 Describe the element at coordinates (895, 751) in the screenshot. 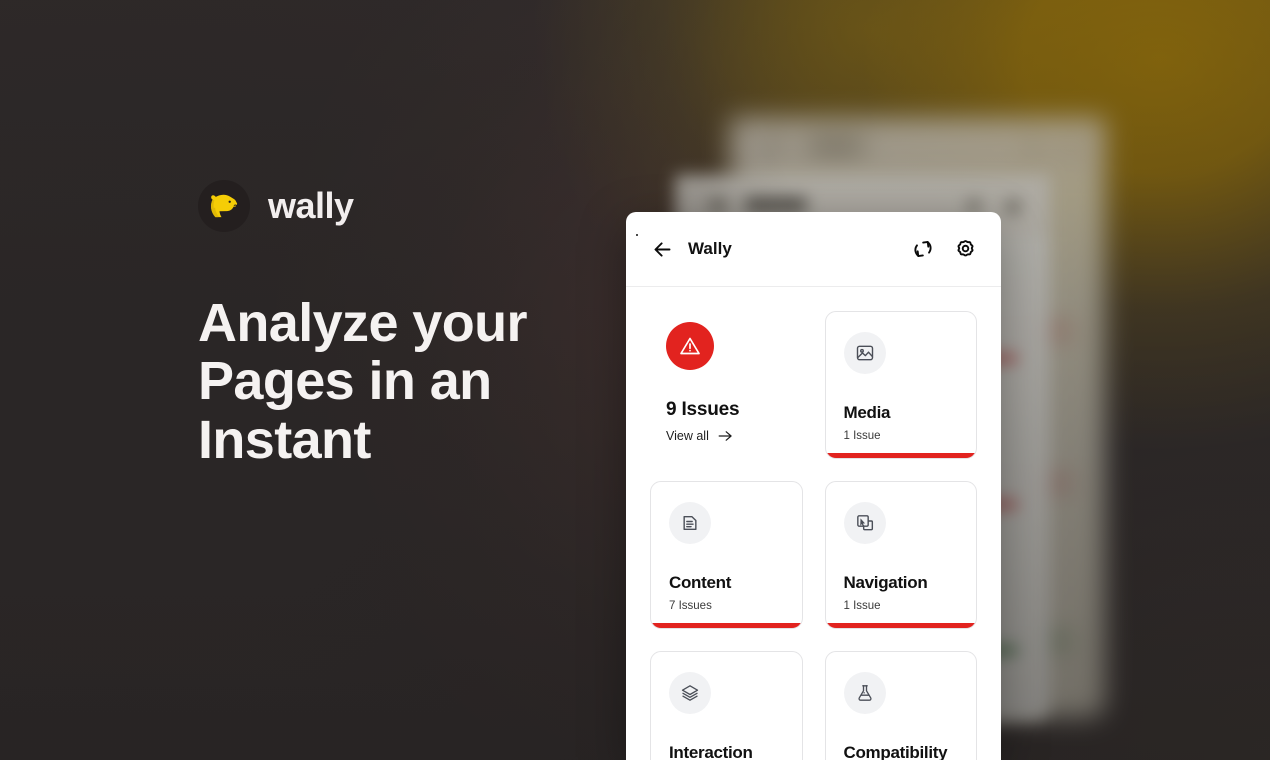

I see `card-title: Compatibility` at that location.